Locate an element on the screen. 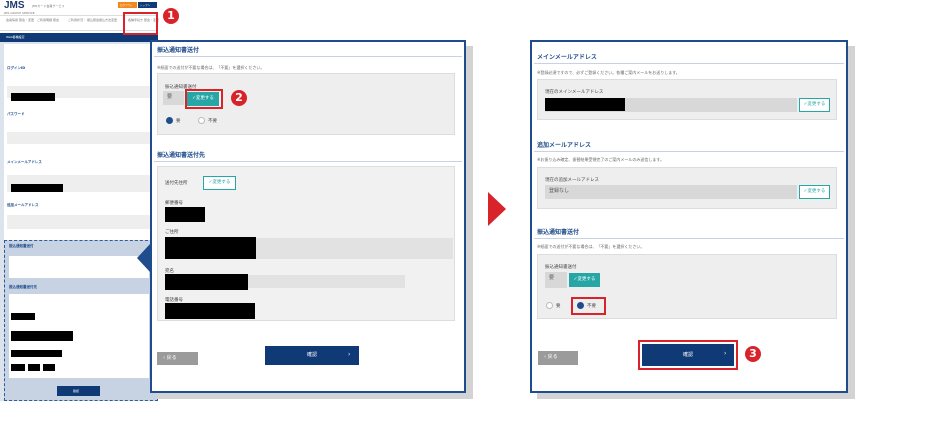 The image size is (940, 423). overview-heading: Web各種設定 is located at coordinates (15, 37).